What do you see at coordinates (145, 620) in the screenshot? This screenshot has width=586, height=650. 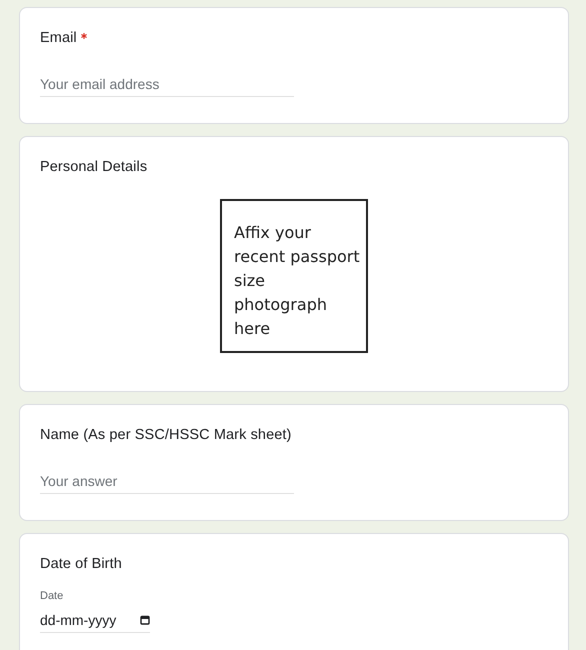 I see `calendar-icon` at bounding box center [145, 620].